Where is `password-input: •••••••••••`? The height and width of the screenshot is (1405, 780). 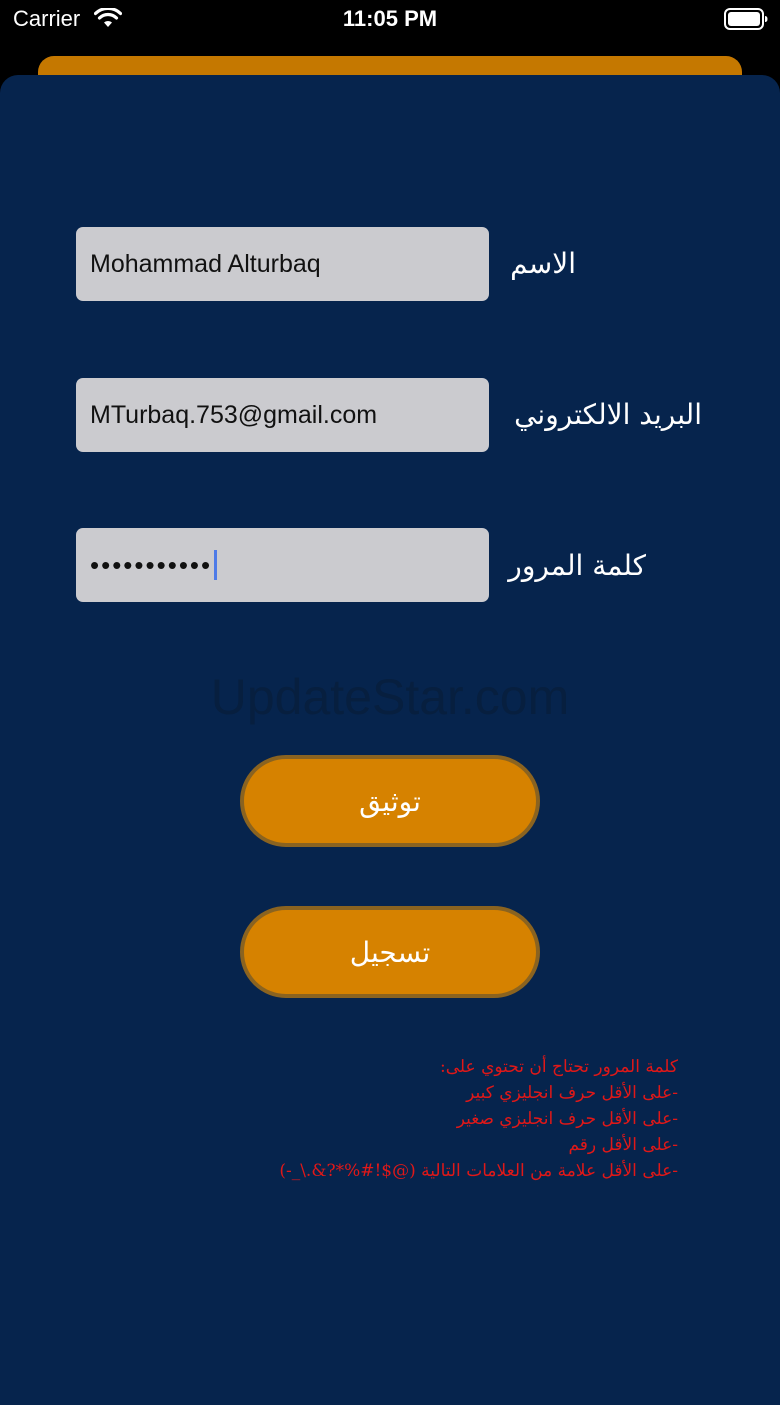
password-input: ••••••••••• is located at coordinates (282, 565).